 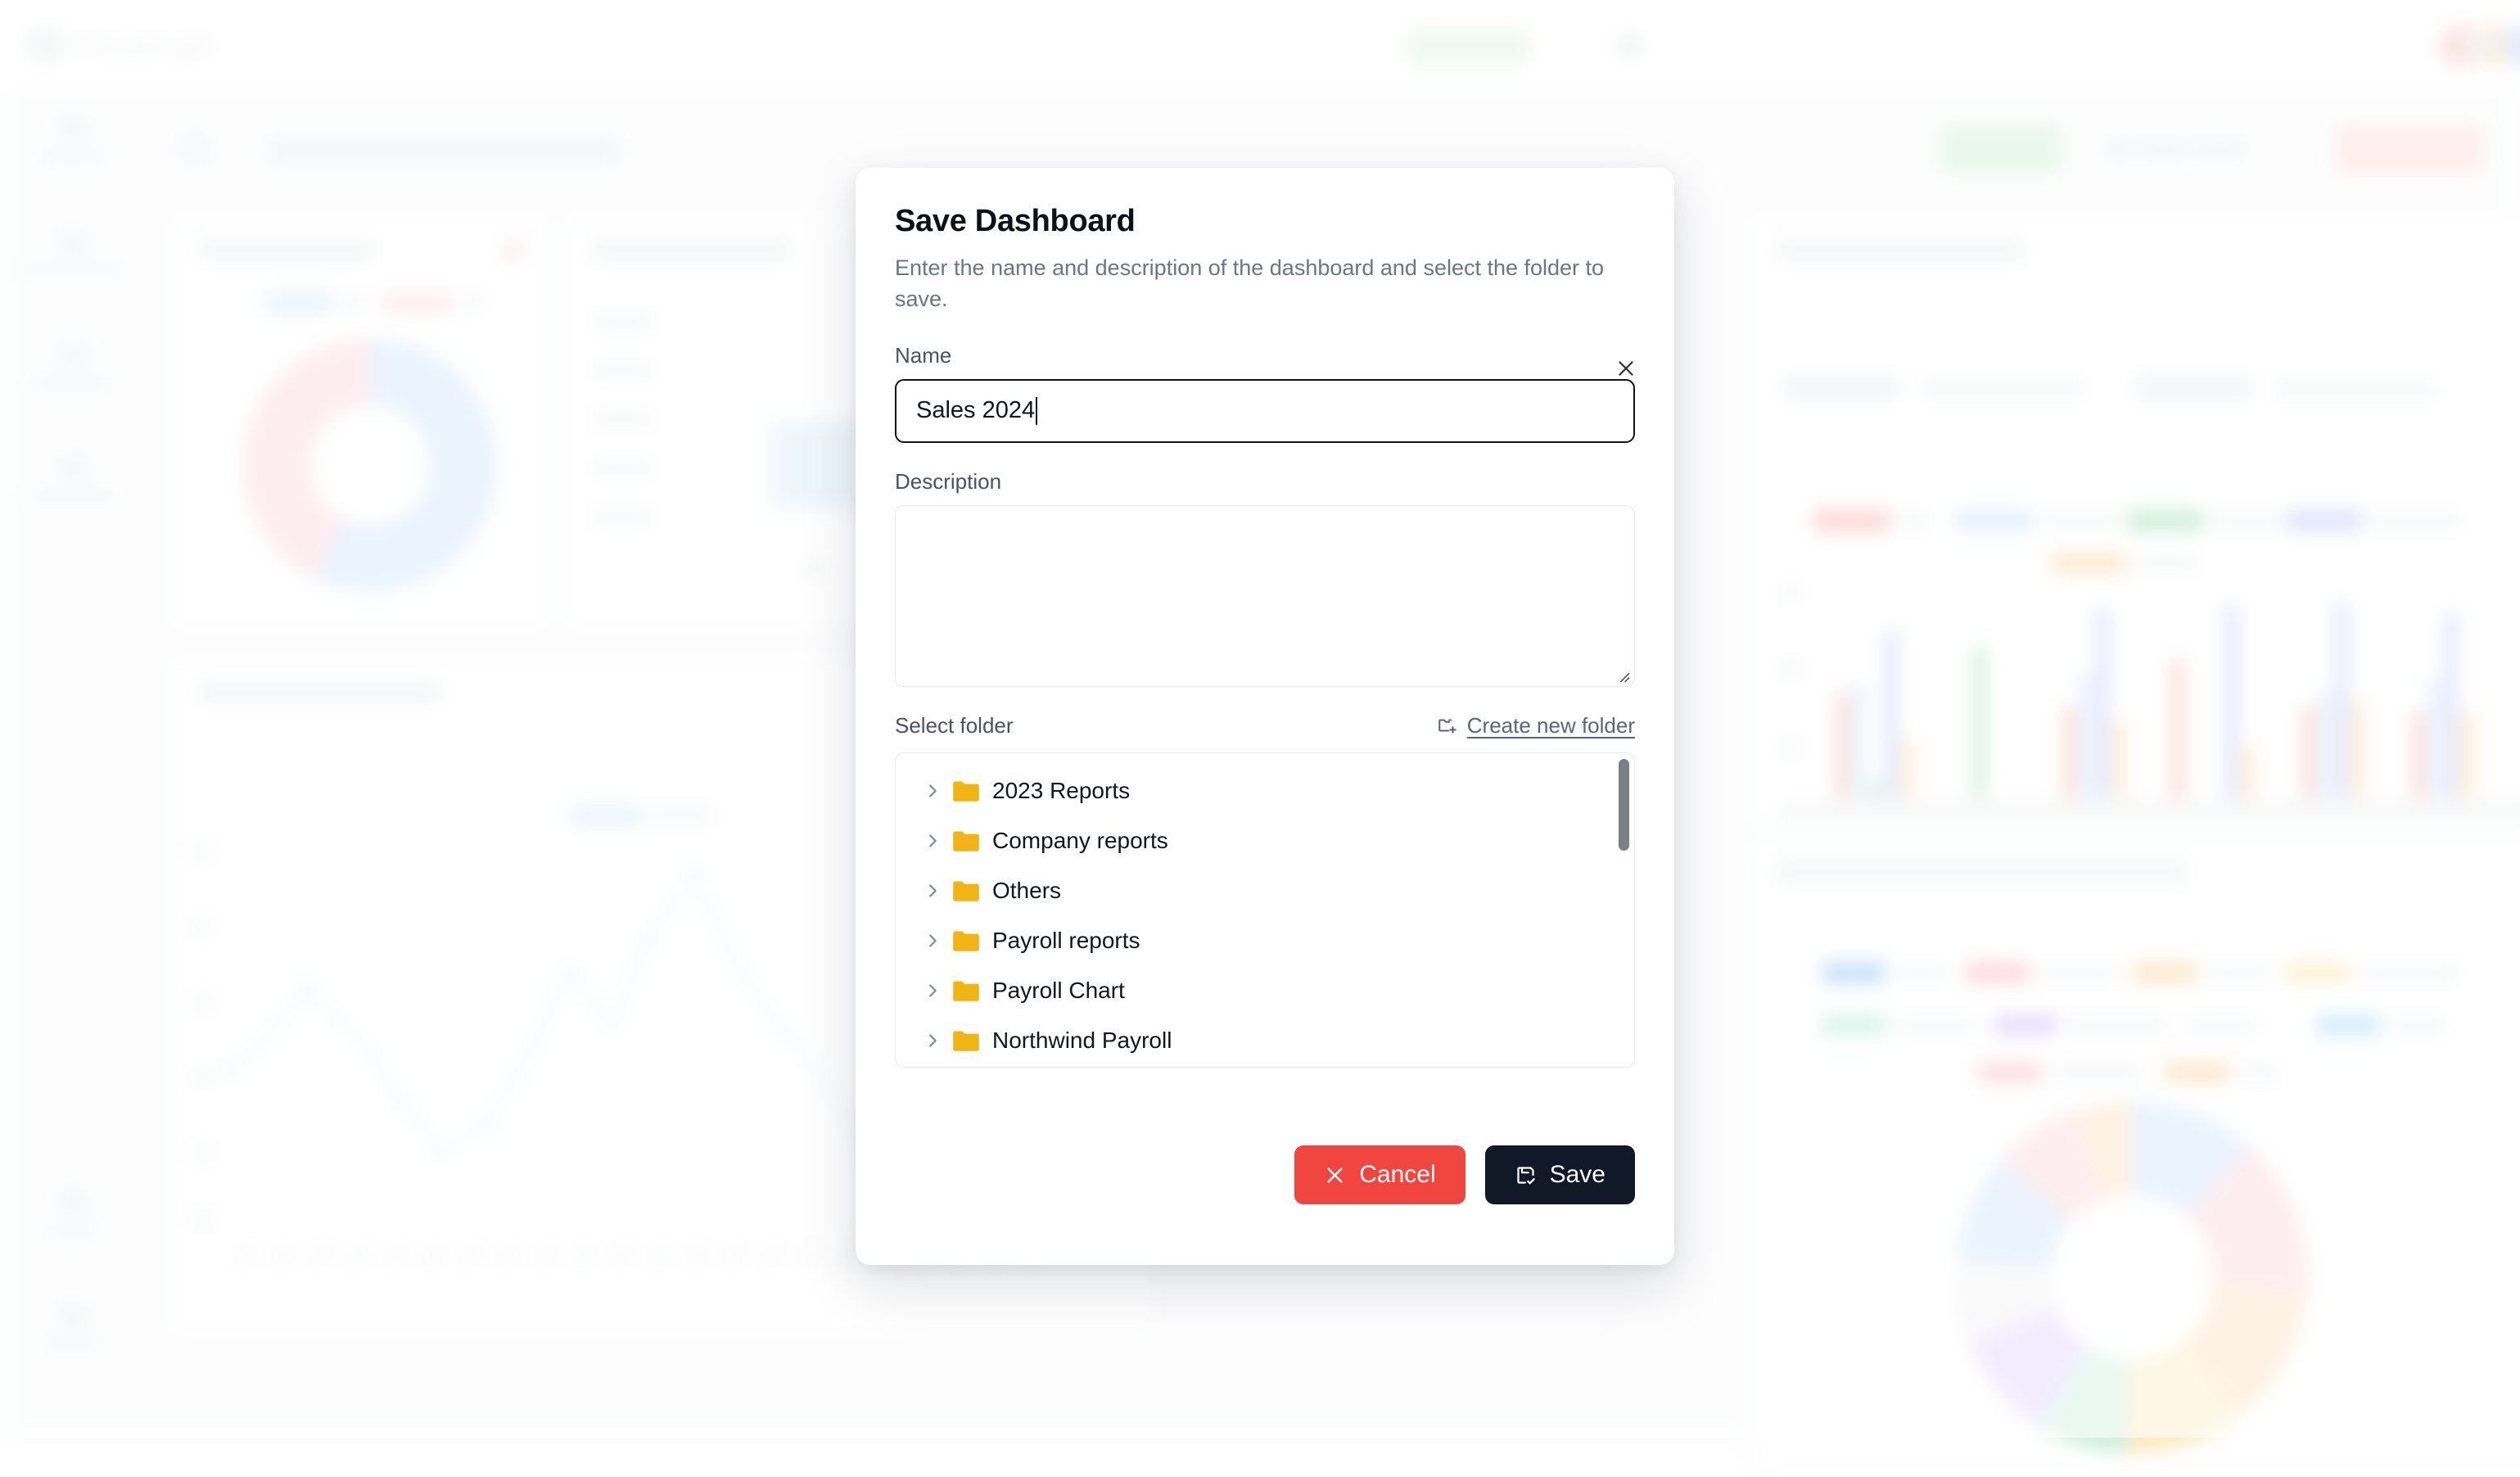 What do you see at coordinates (976, 410) in the screenshot?
I see `name-input-value: Sales 2024` at bounding box center [976, 410].